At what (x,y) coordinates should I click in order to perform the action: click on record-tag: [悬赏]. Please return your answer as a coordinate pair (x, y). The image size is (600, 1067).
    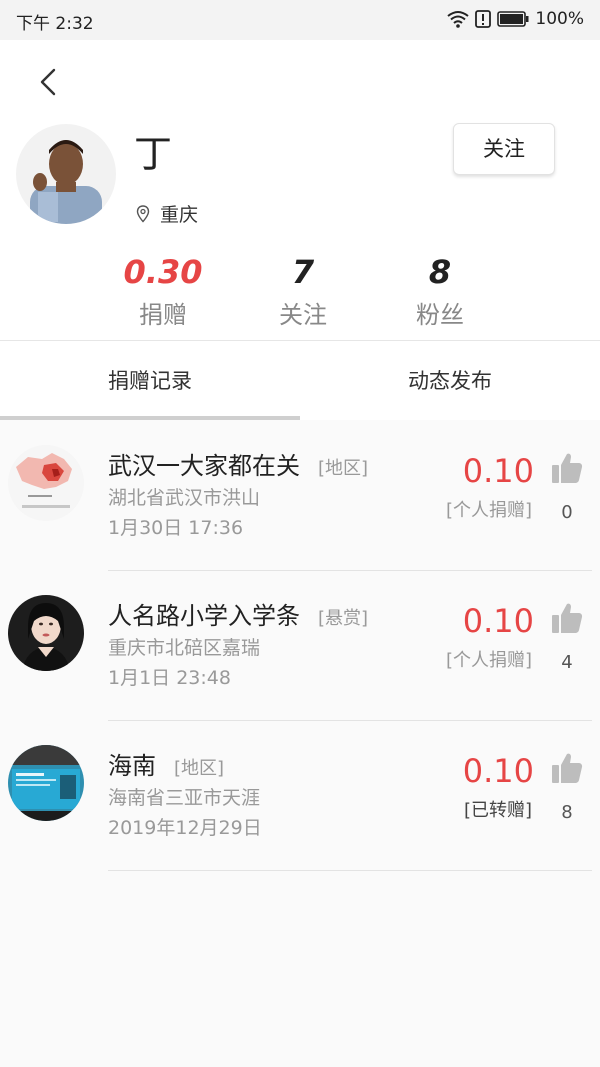
    Looking at the image, I should click on (343, 618).